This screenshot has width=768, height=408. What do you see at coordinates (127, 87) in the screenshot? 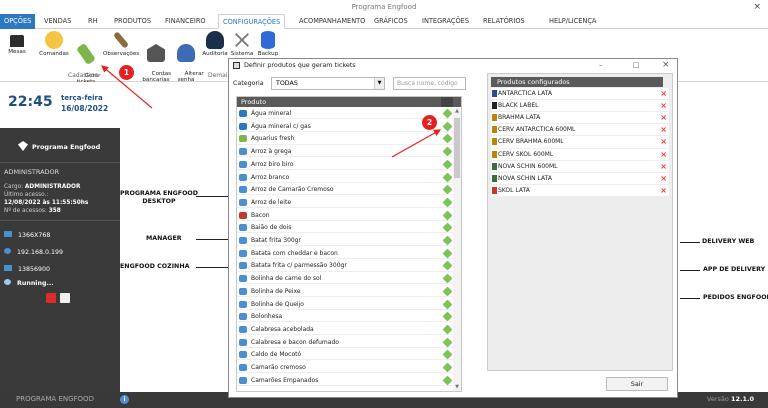
I see `arrow-to-gerar-tickets` at bounding box center [127, 87].